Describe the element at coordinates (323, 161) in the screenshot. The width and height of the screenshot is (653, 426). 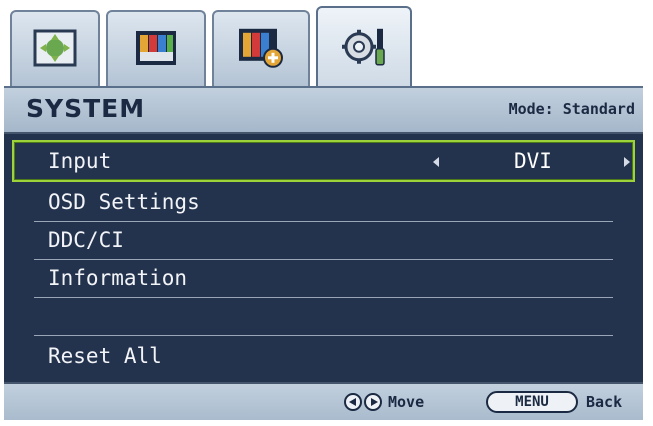
I see `menu-item-input: Input DVI` at that location.